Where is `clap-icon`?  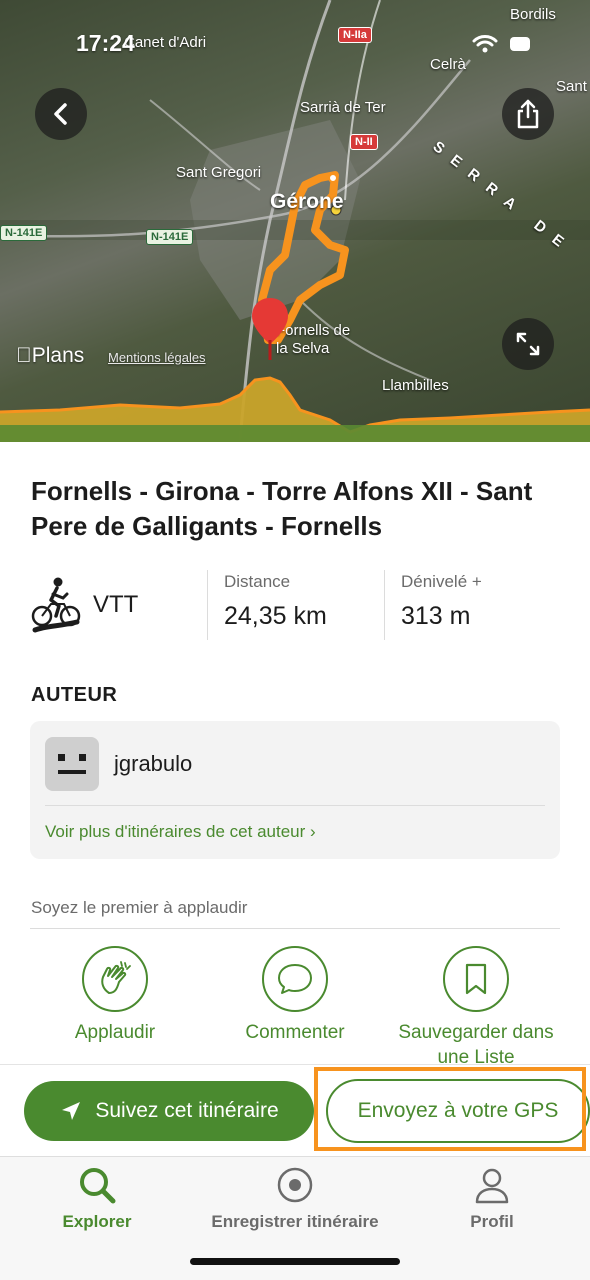 clap-icon is located at coordinates (116, 977).